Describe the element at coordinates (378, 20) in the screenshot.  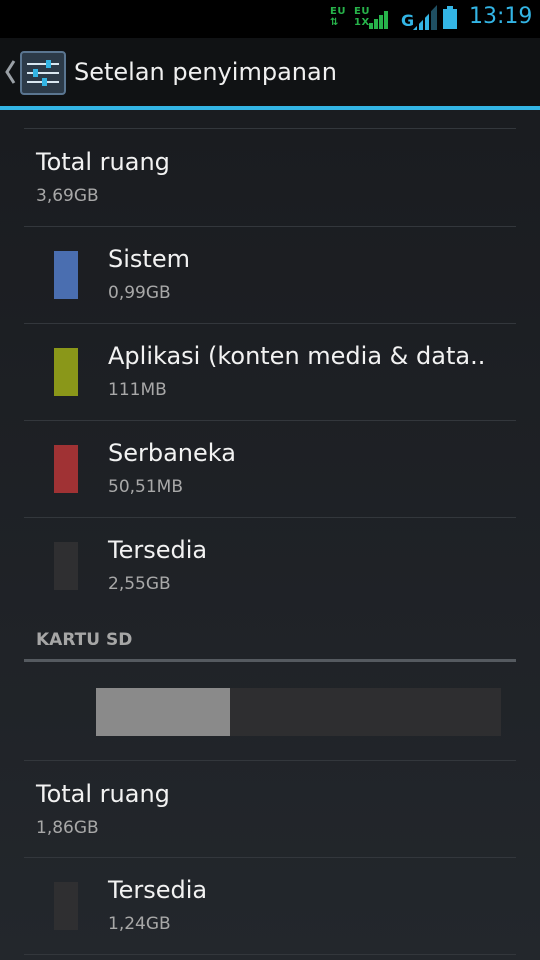
I see `sim2-signal-icon` at that location.